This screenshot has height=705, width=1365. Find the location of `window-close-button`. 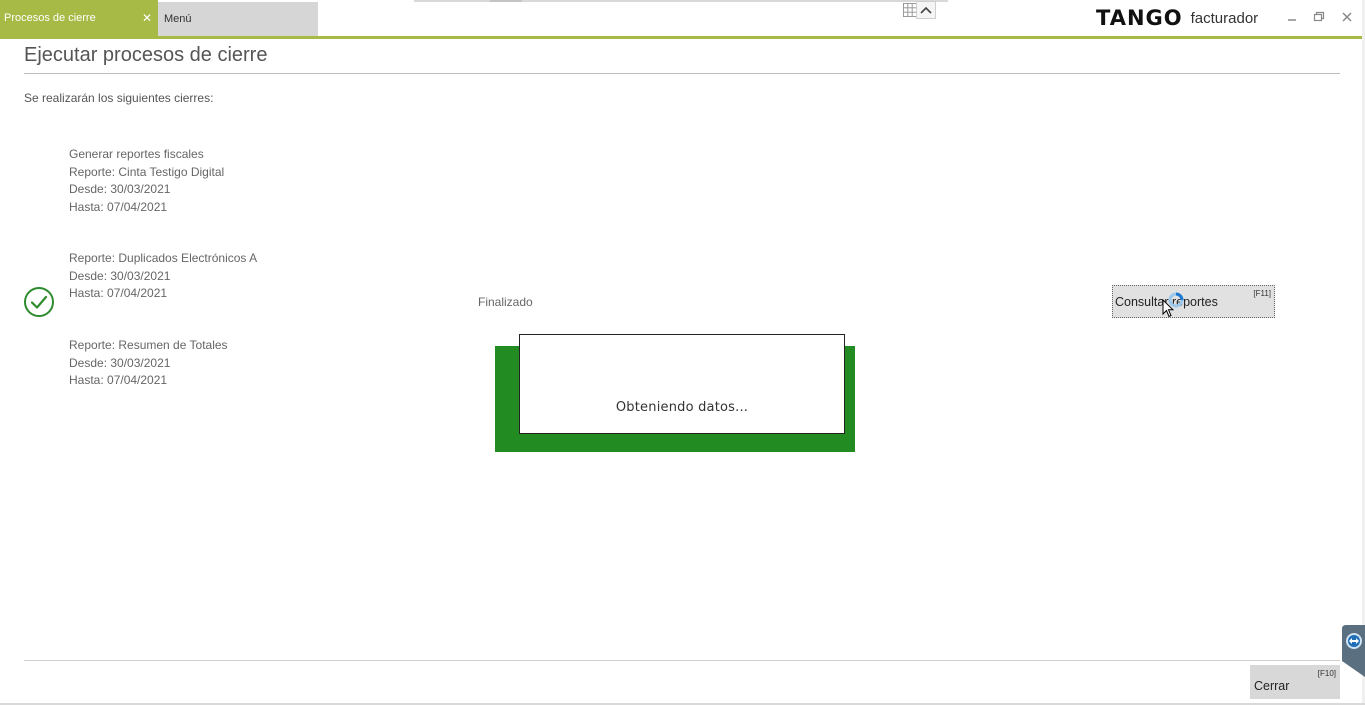

window-close-button is located at coordinates (1347, 17).